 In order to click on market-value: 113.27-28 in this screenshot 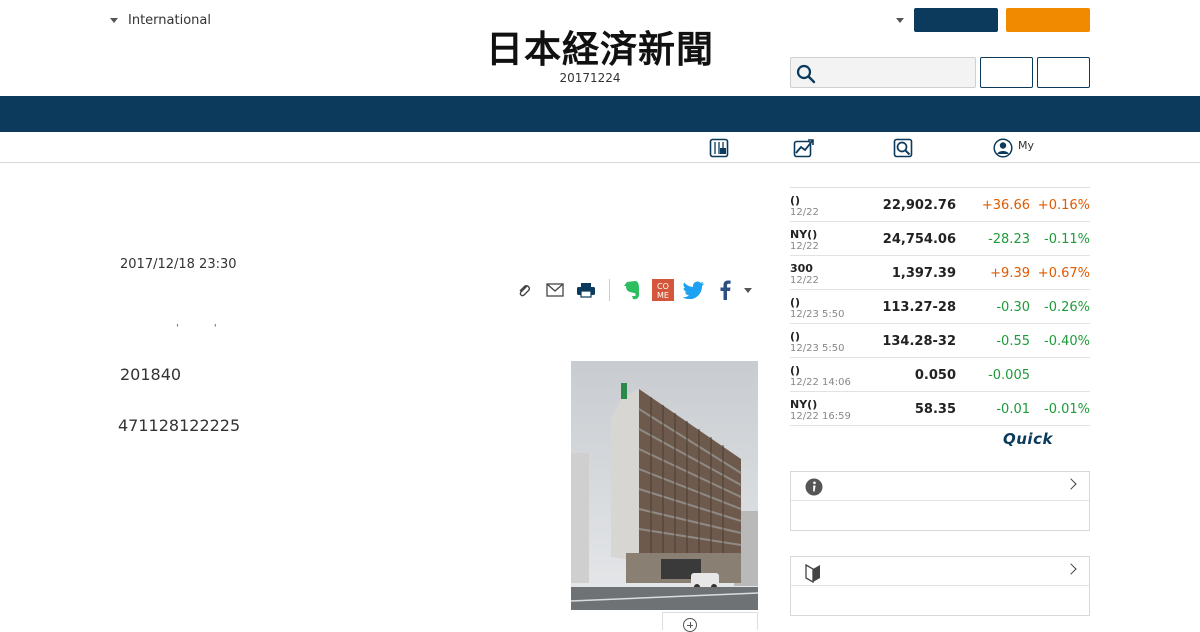, I will do `click(919, 307)`.